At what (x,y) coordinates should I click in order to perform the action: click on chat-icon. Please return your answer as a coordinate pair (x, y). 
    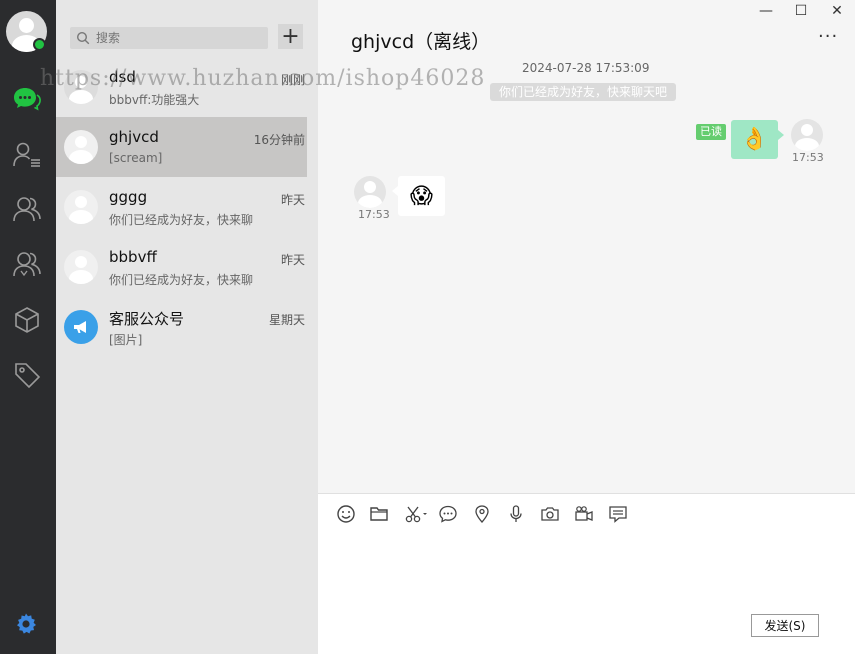
    Looking at the image, I should click on (27, 99).